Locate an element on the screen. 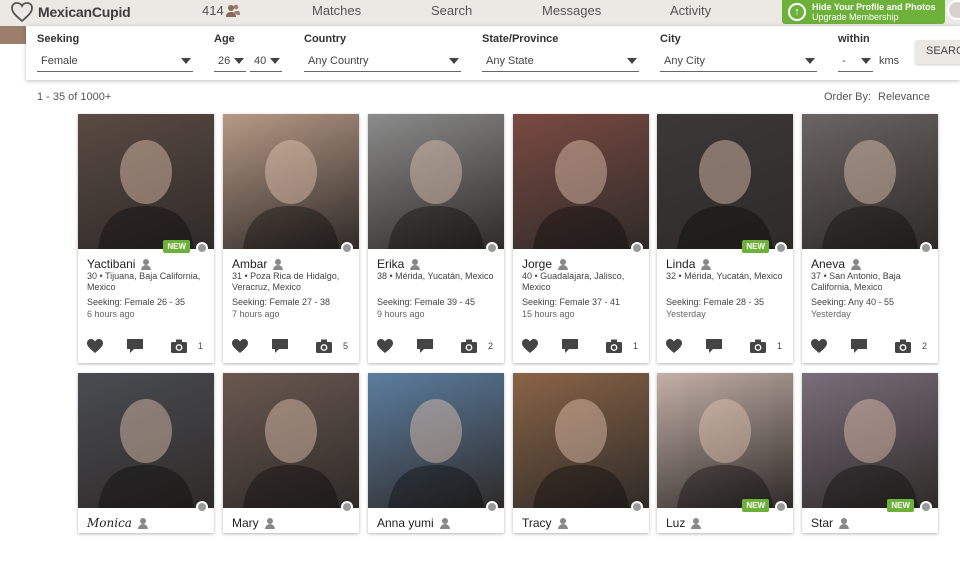 The height and width of the screenshot is (561, 960). profile-name: Monica is located at coordinates (117, 523).